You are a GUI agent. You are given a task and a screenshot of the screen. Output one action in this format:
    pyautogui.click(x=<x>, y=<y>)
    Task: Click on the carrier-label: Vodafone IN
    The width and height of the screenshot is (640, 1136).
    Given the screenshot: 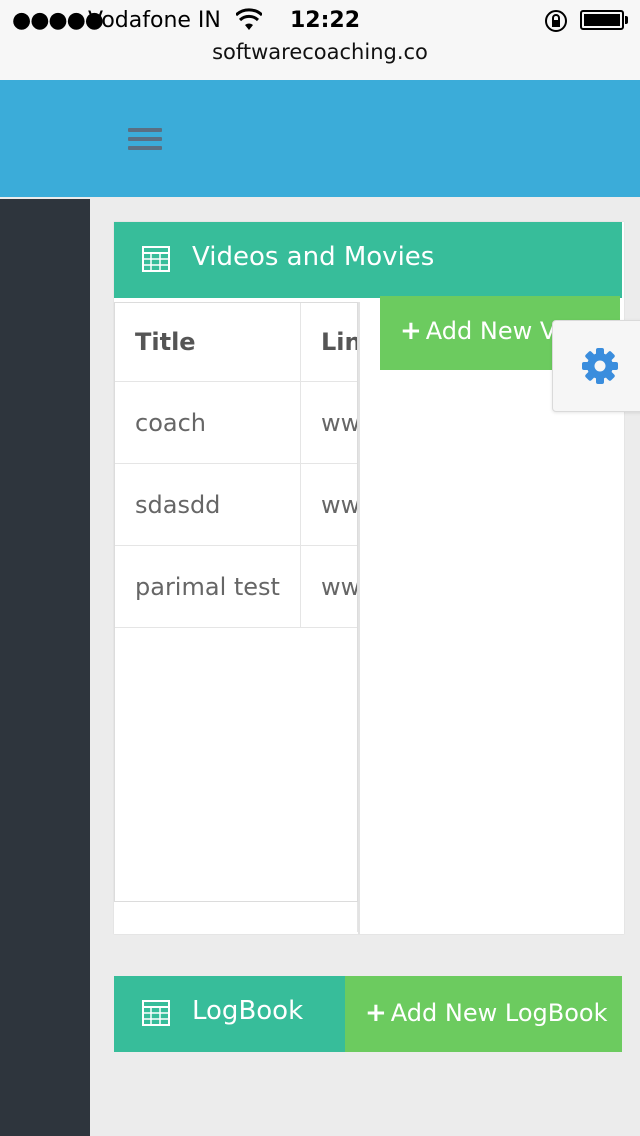 What is the action you would take?
    pyautogui.click(x=154, y=20)
    